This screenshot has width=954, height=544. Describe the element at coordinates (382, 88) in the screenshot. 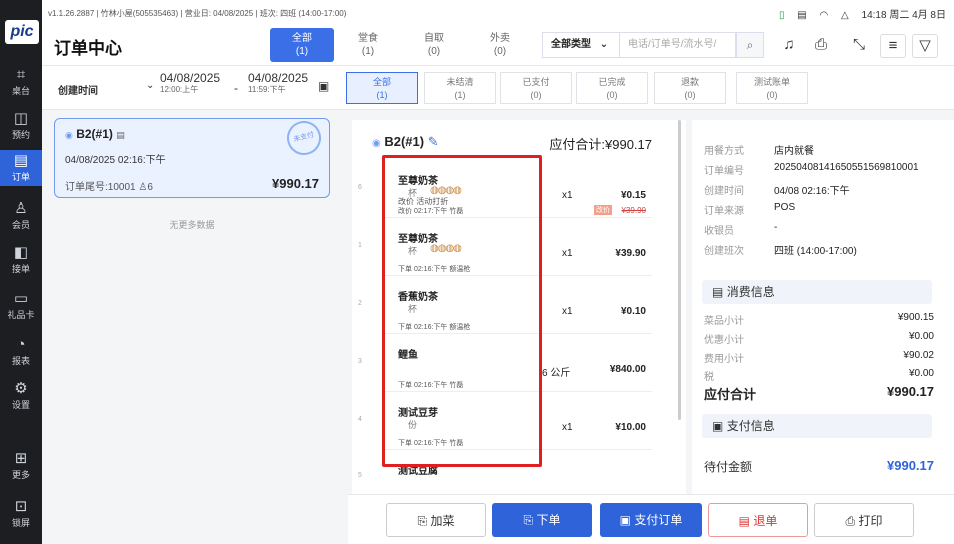

I see `status-tab-all: 全部 (1)` at that location.